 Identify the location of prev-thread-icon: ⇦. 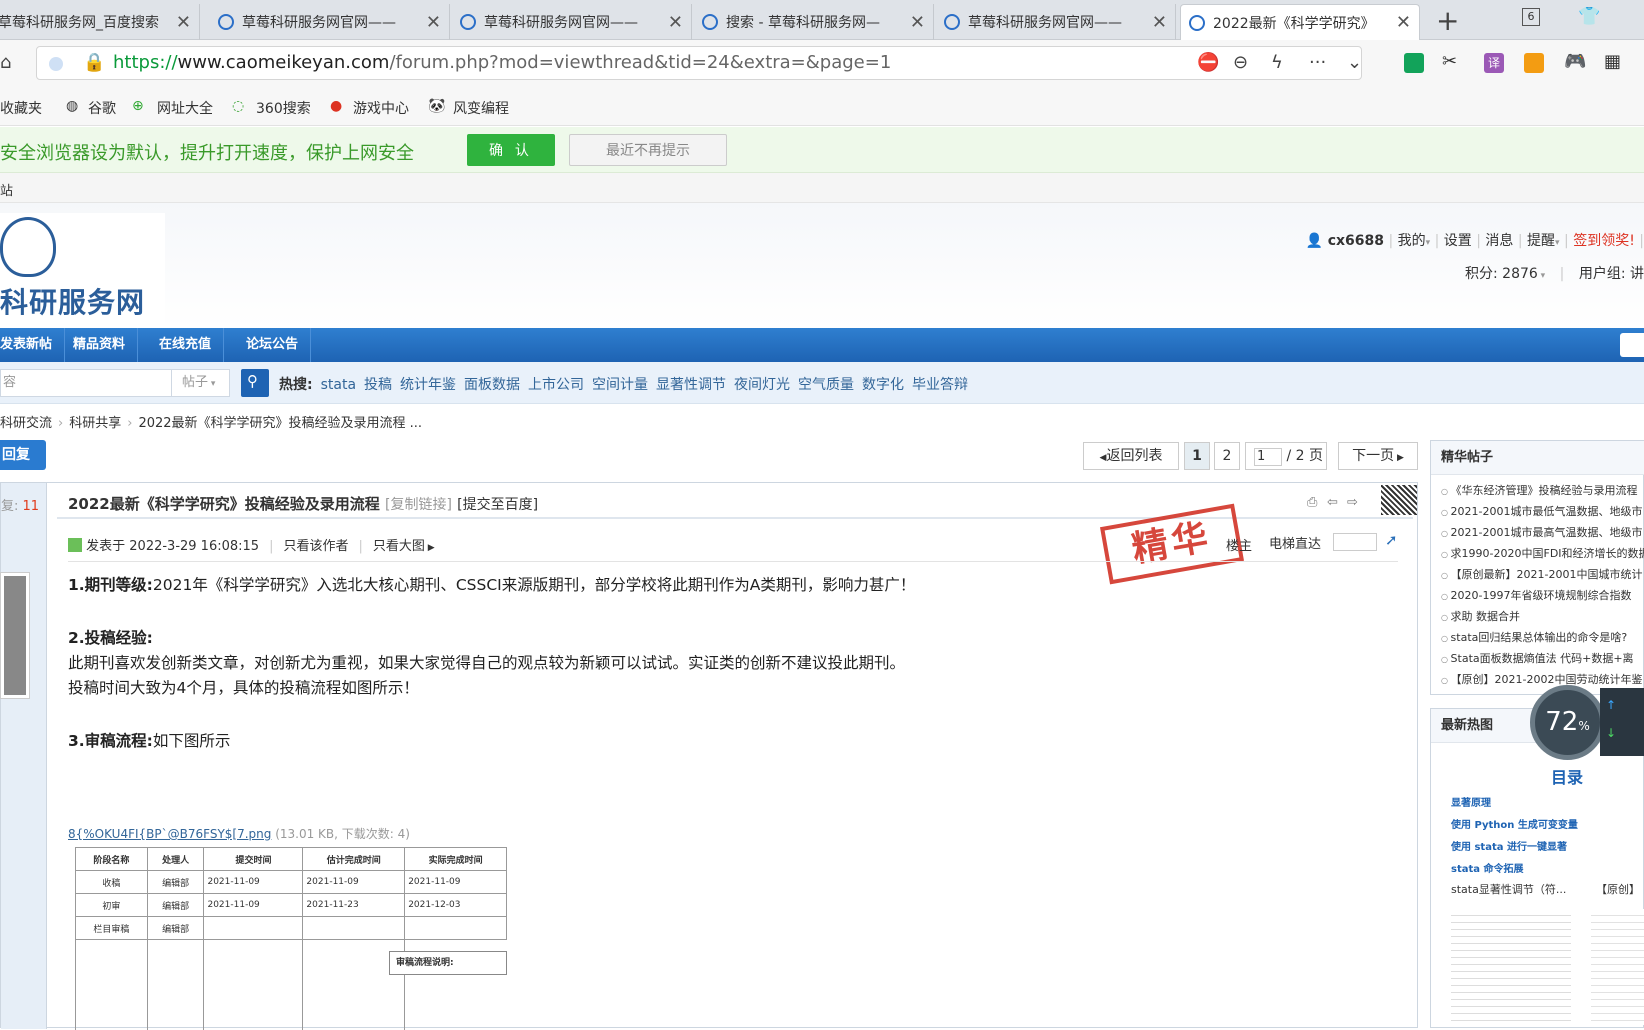
(1332, 502).